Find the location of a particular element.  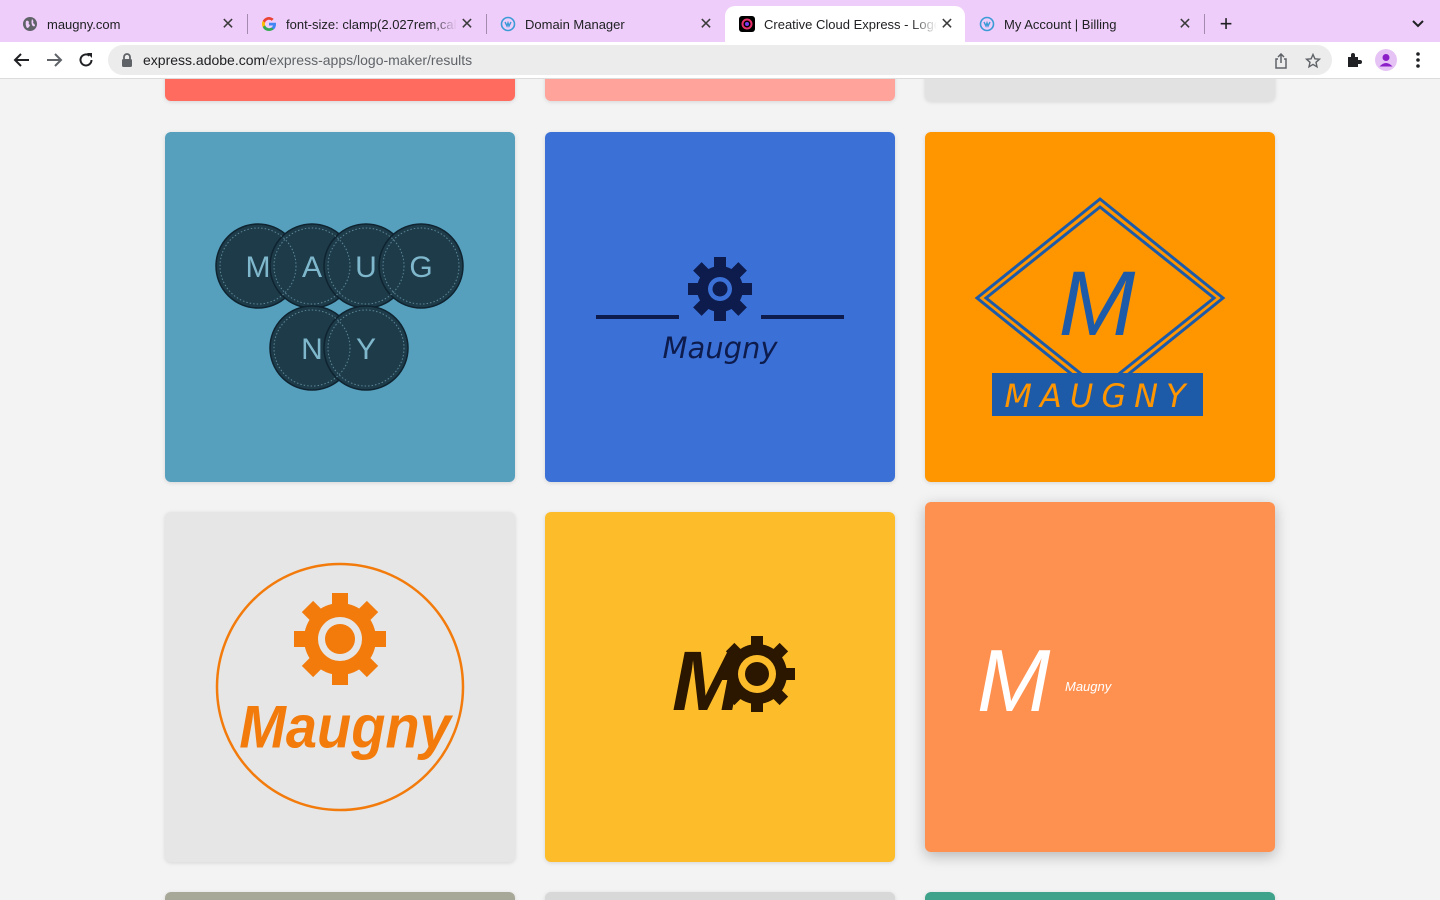

url-host: express.adobe.com is located at coordinates (204, 60).